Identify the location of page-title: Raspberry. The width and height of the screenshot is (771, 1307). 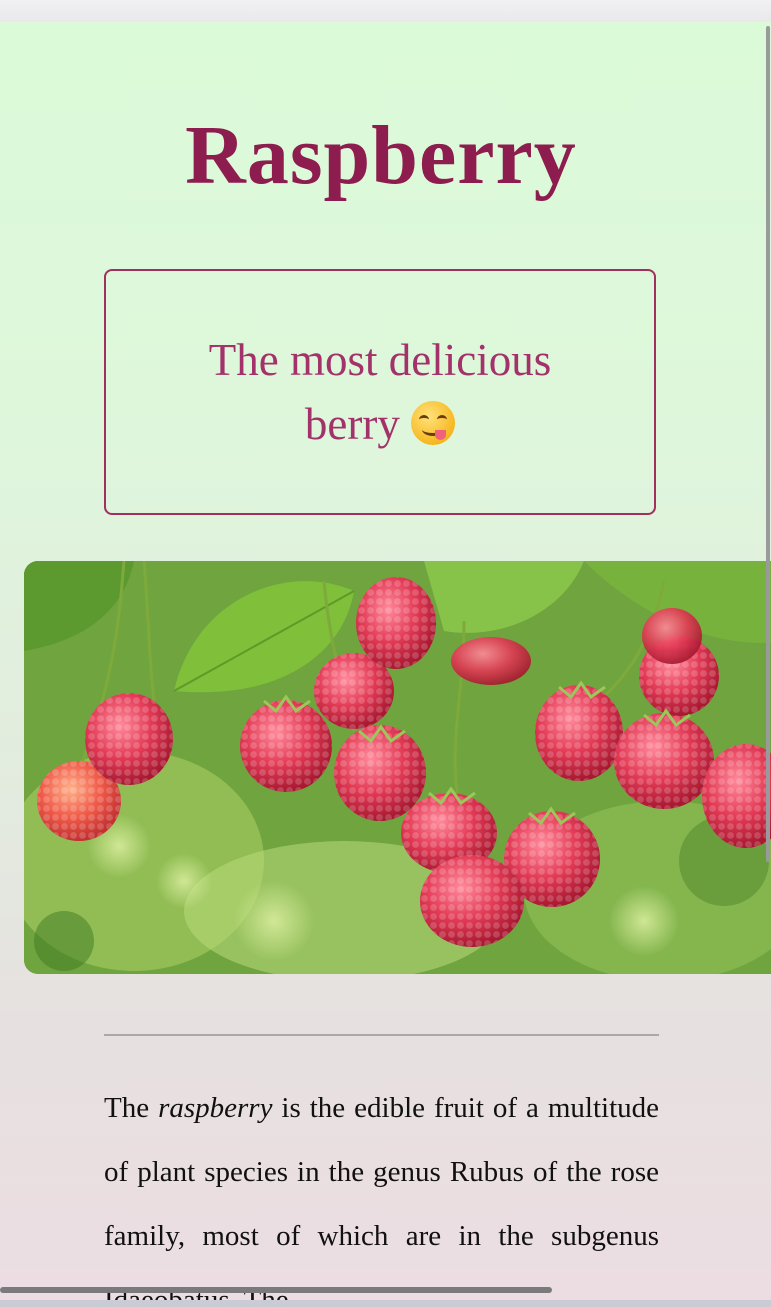
(381, 155).